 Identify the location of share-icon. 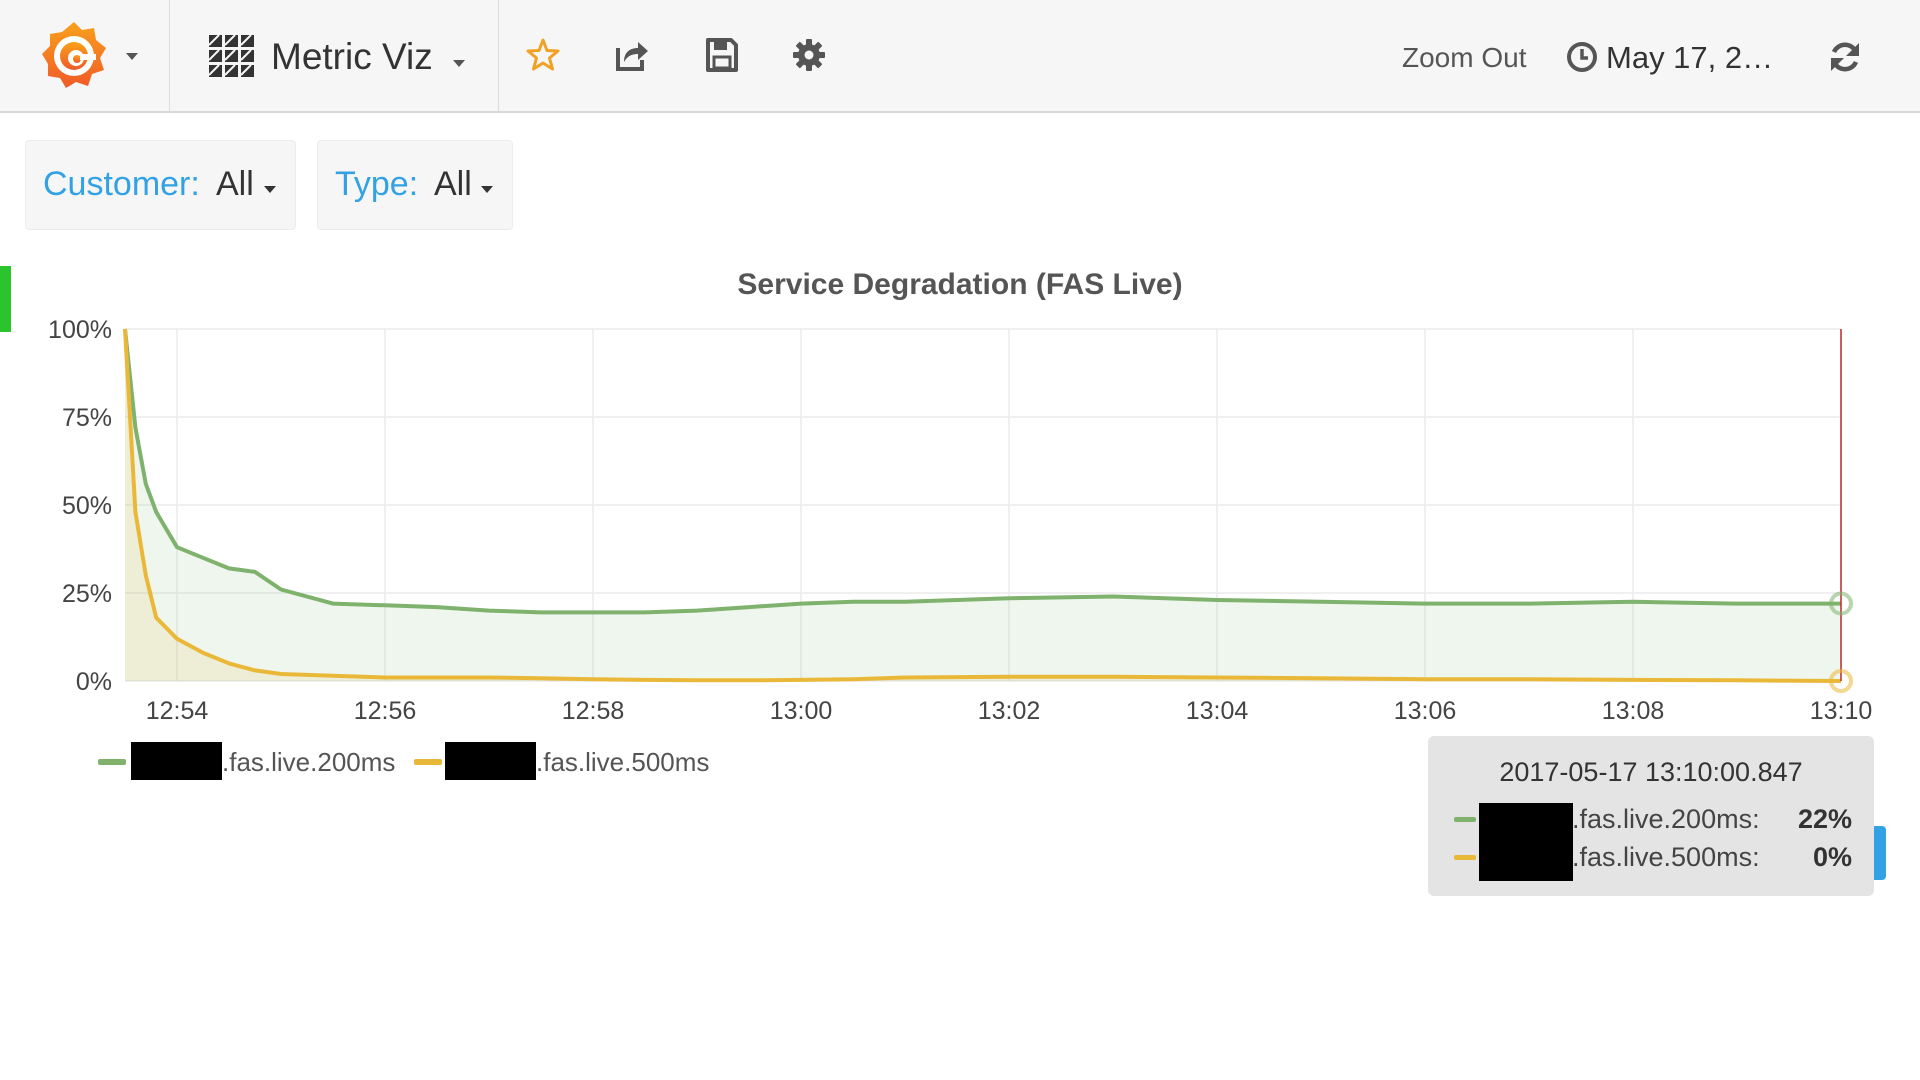
(632, 55).